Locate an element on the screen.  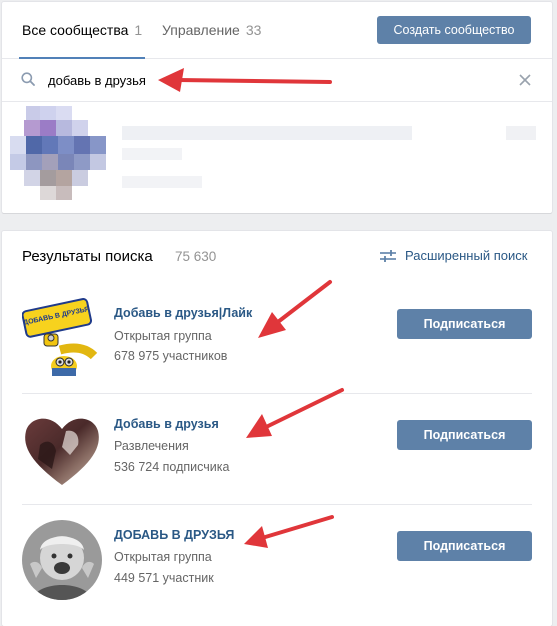
search-bar is located at coordinates (277, 80).